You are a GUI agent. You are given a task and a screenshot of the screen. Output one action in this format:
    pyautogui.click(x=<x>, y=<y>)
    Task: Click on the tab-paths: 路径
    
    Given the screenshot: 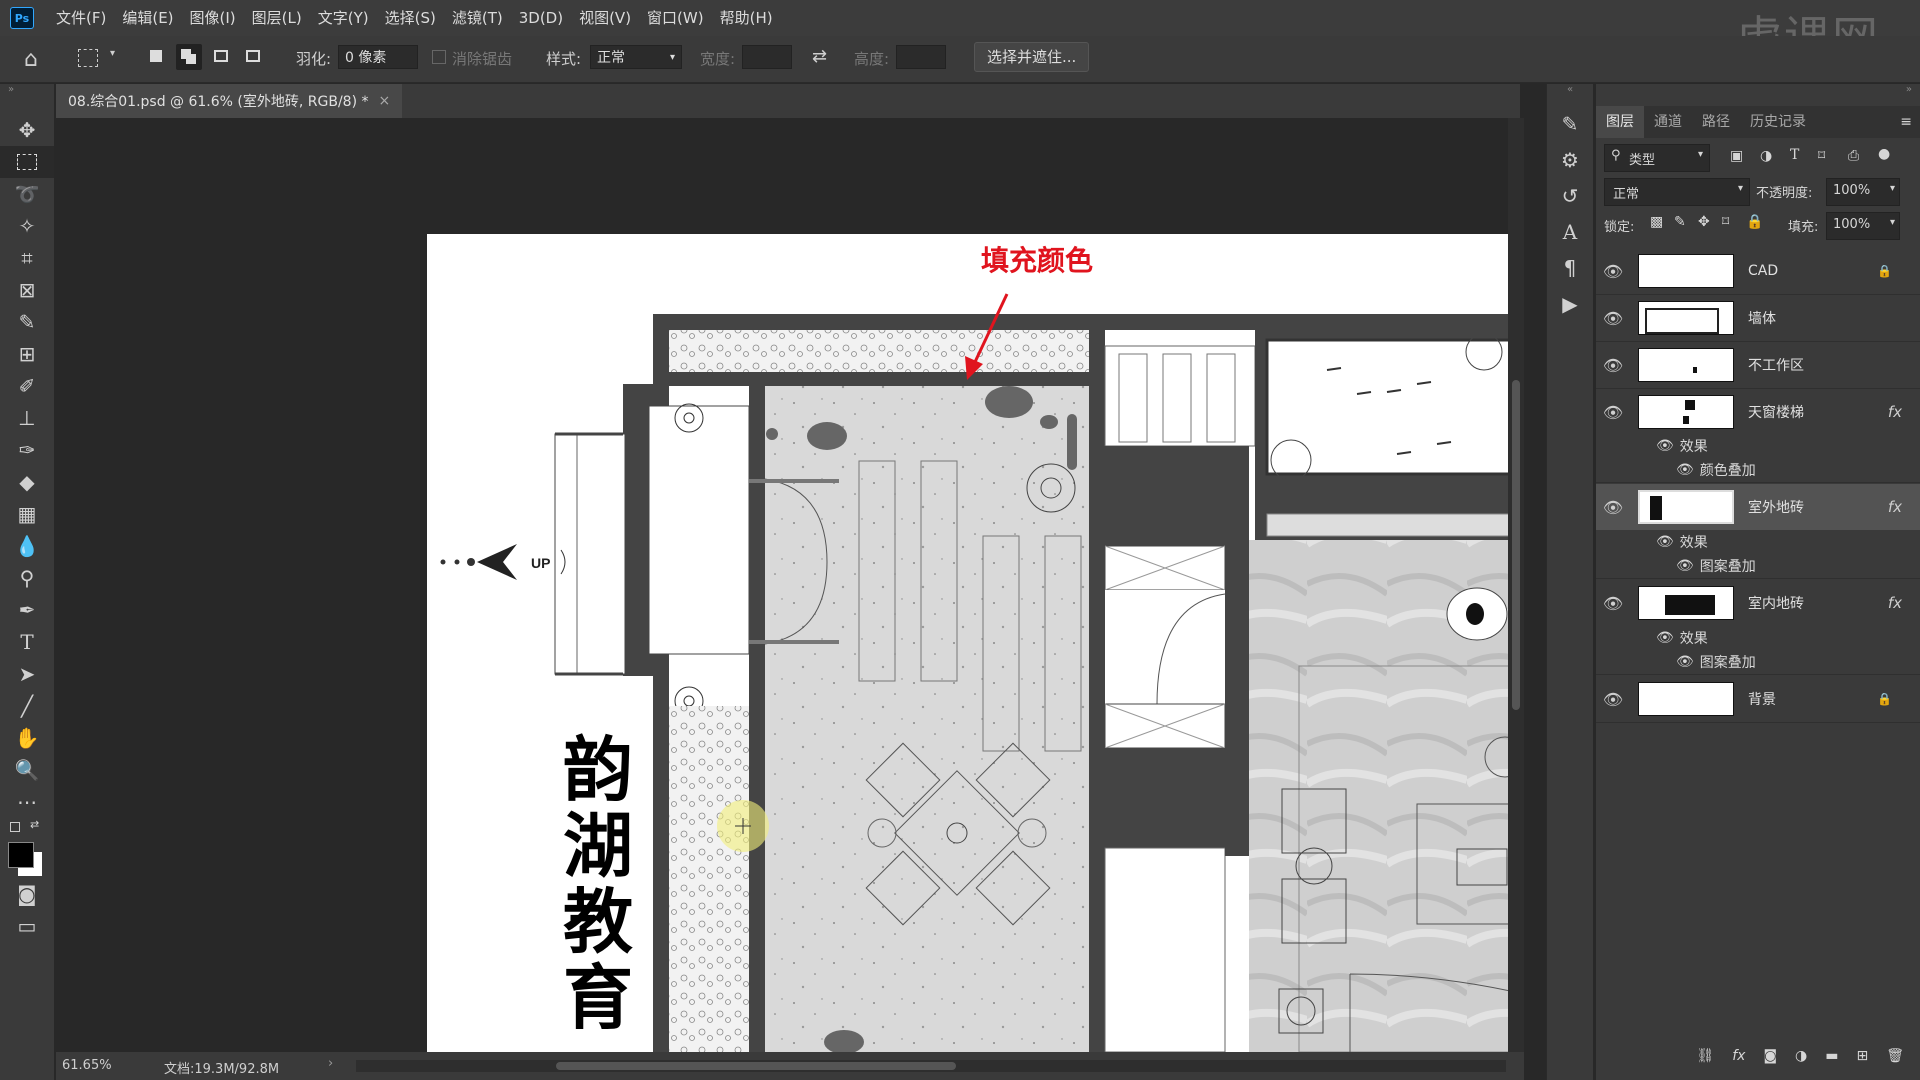 What is the action you would take?
    pyautogui.click(x=1716, y=122)
    